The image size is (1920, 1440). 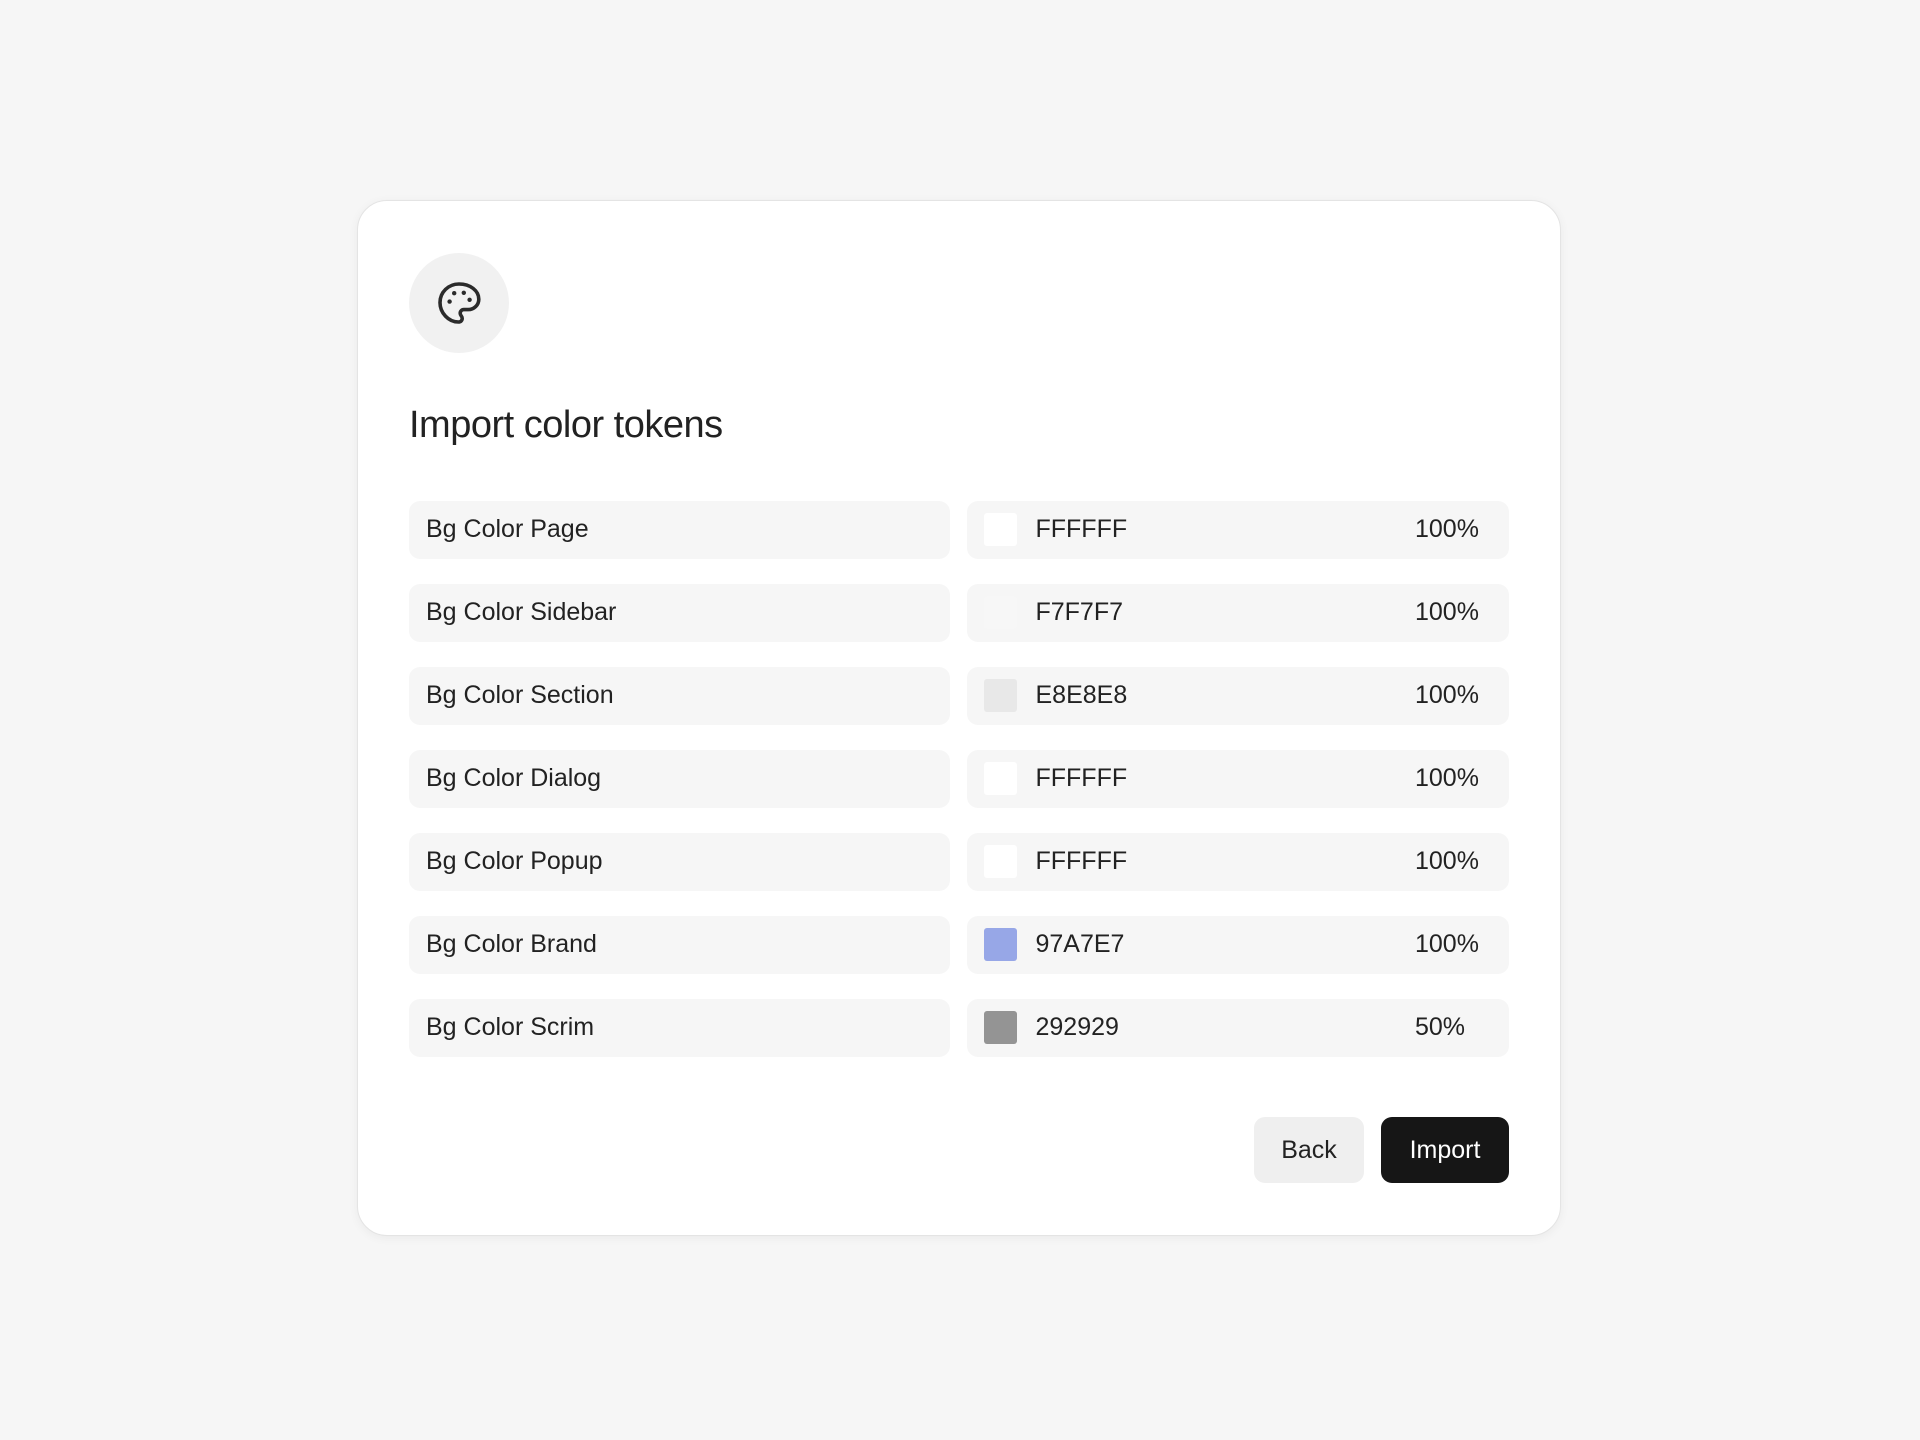 I want to click on token-value-field: 97A7E7 100%, so click(x=1238, y=944).